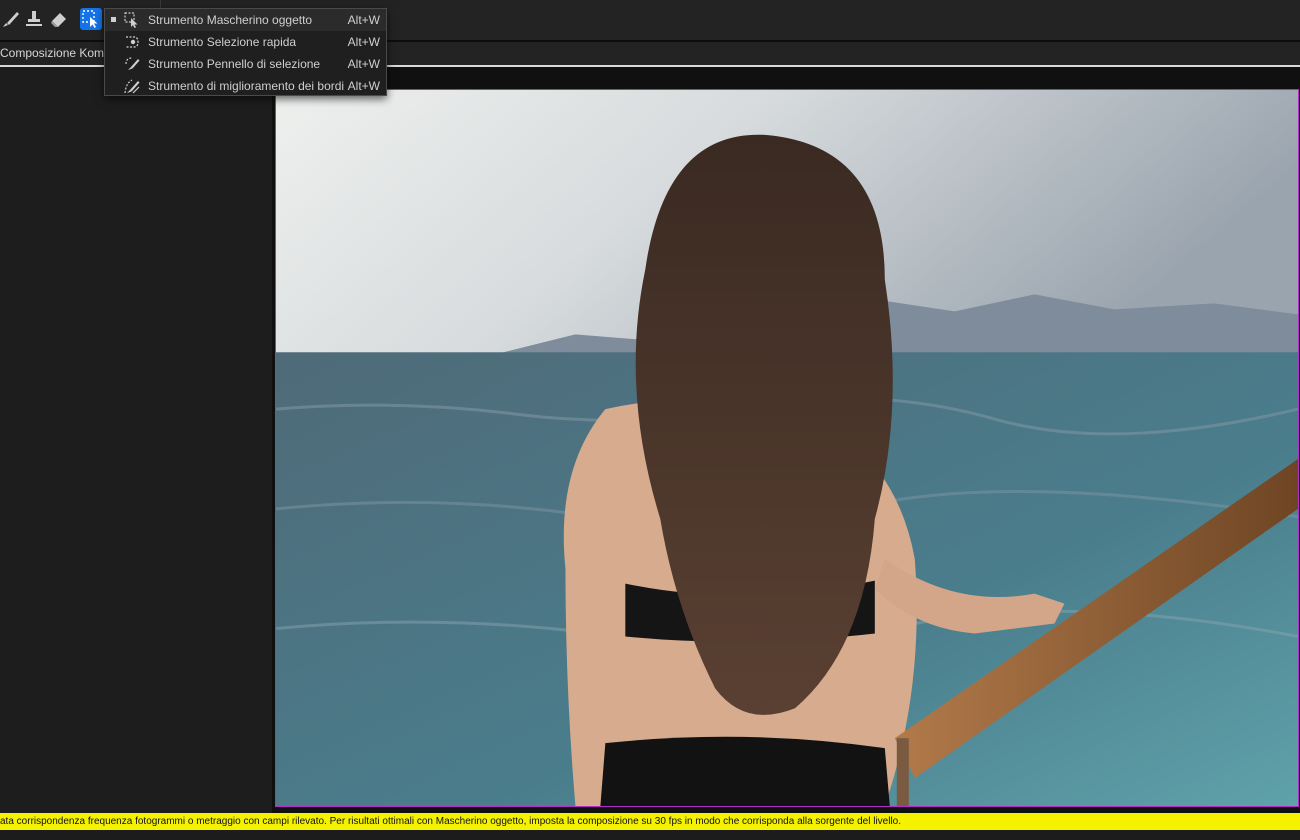  What do you see at coordinates (230, 20) in the screenshot?
I see `menu-item-label: Strumento Mascherino oggetto` at bounding box center [230, 20].